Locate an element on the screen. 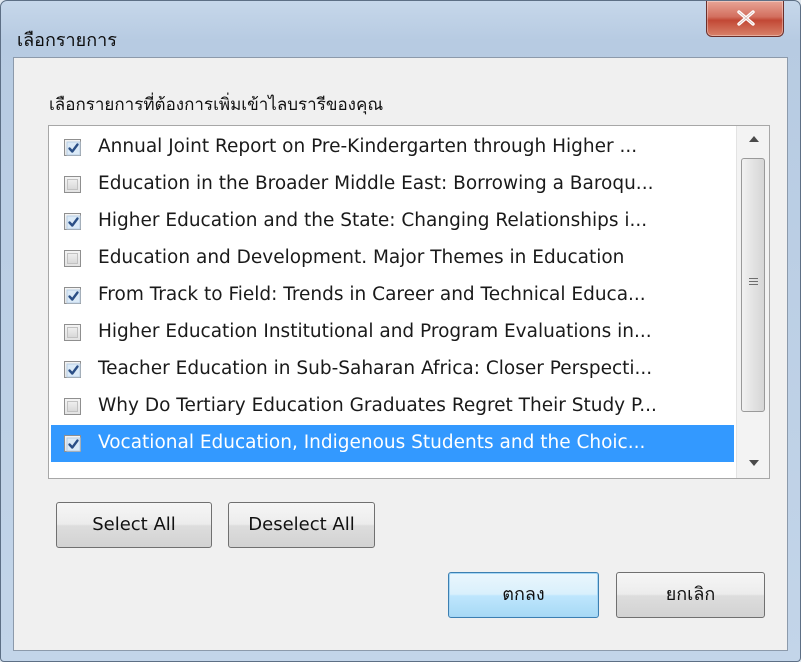  scroll-up-button is located at coordinates (753, 140).